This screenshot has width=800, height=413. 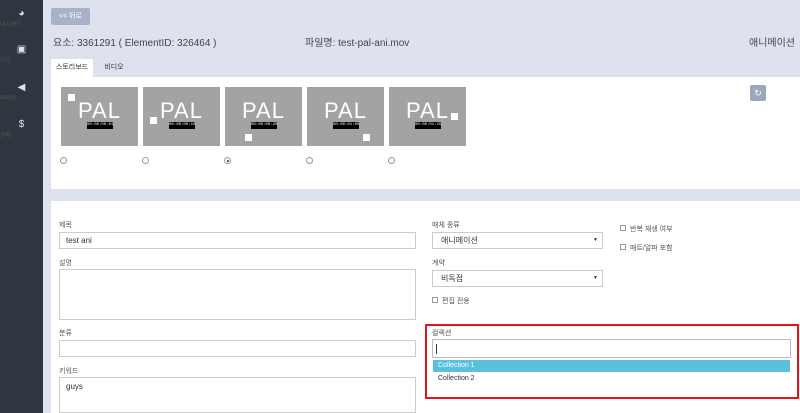 I want to click on back-button: << 뒤로, so click(x=70, y=16).